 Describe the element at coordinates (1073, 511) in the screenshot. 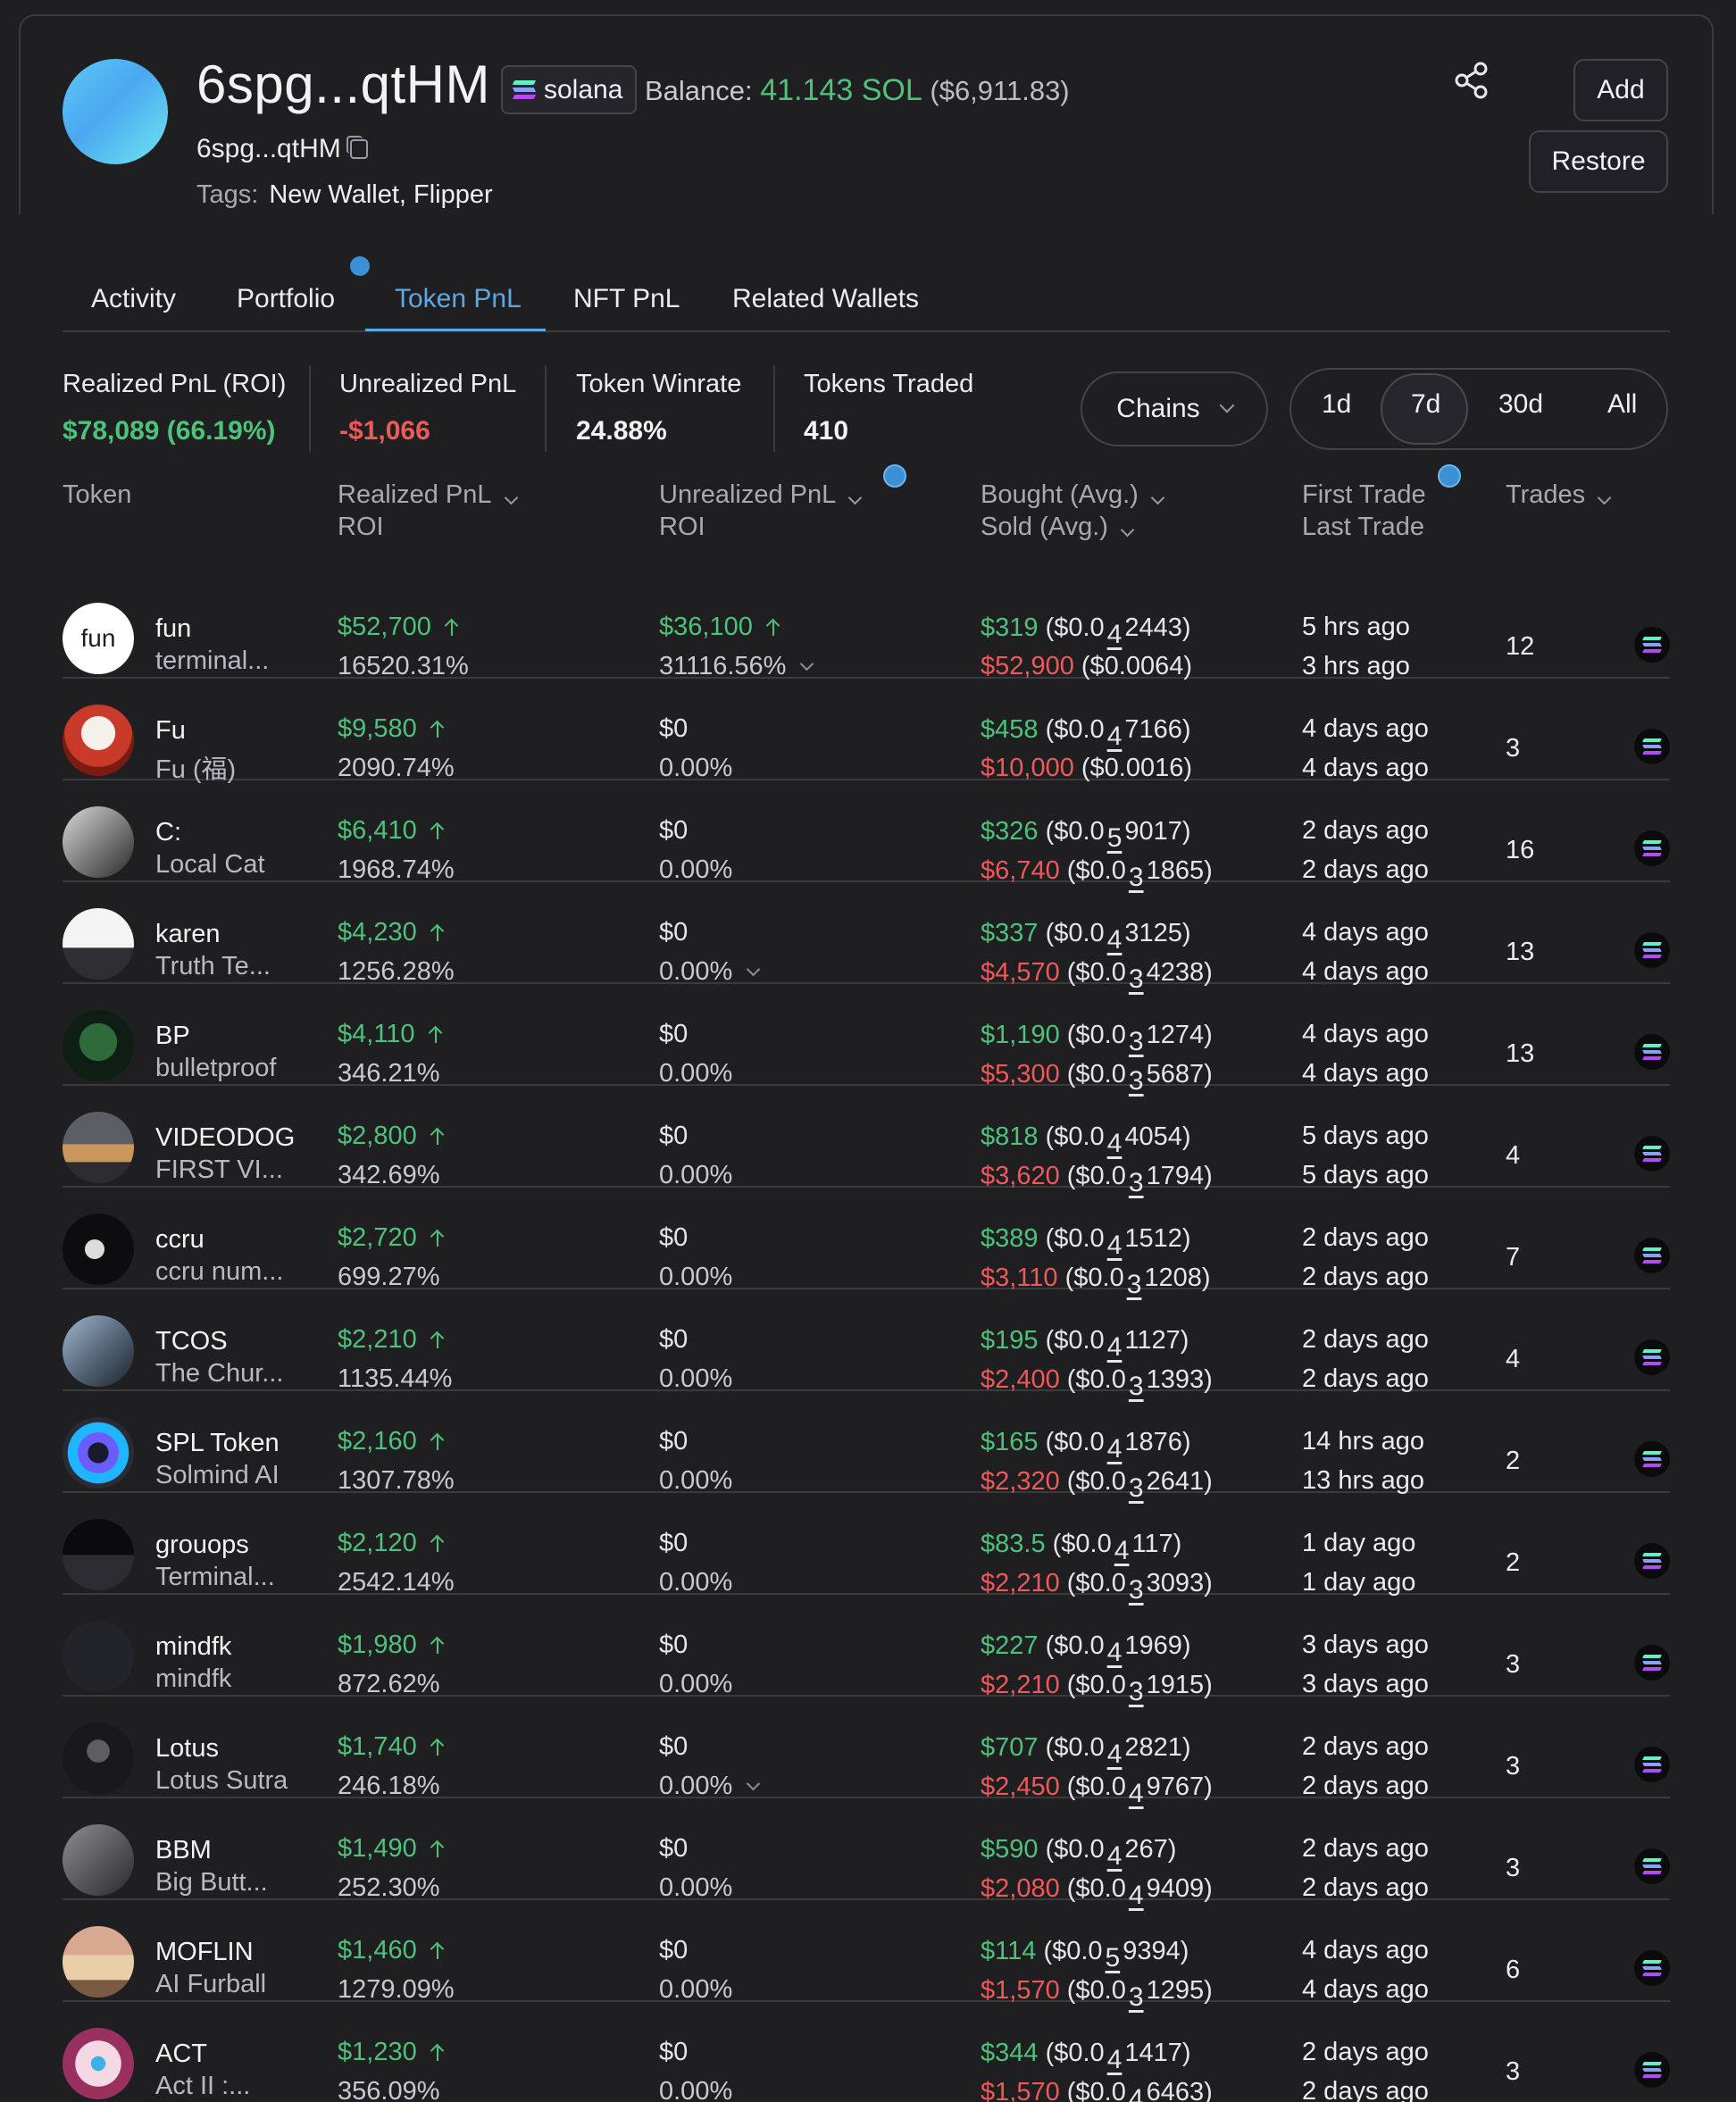

I see `col-bought-sold: Bought (Avg.) Sold (Avg.)` at that location.